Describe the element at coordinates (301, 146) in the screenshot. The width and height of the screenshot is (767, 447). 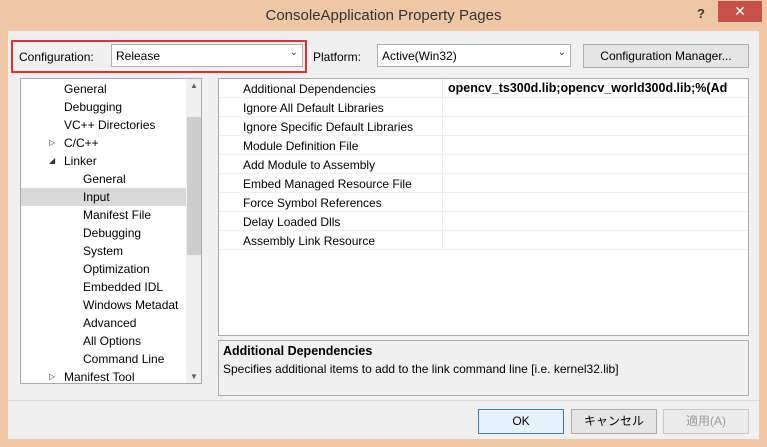
I see `property-name: Module Definition File` at that location.